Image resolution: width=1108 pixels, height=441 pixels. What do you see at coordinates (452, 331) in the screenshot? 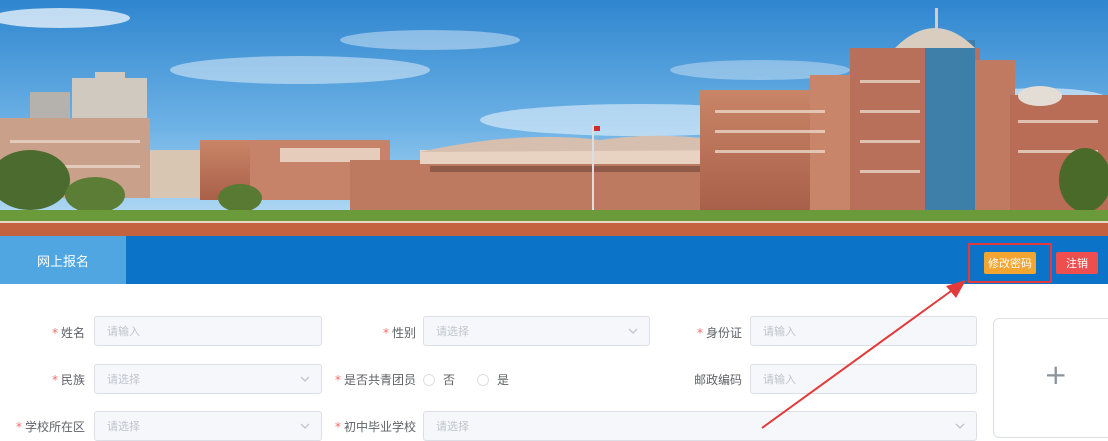
I see `gender-placeholder: 请选择` at bounding box center [452, 331].